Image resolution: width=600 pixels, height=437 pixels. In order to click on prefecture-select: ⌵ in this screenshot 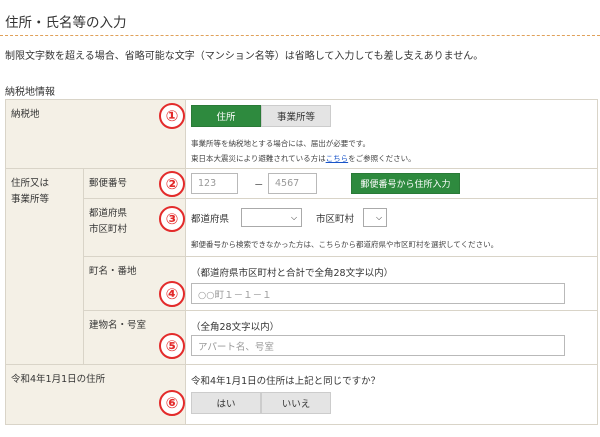, I will do `click(272, 217)`.